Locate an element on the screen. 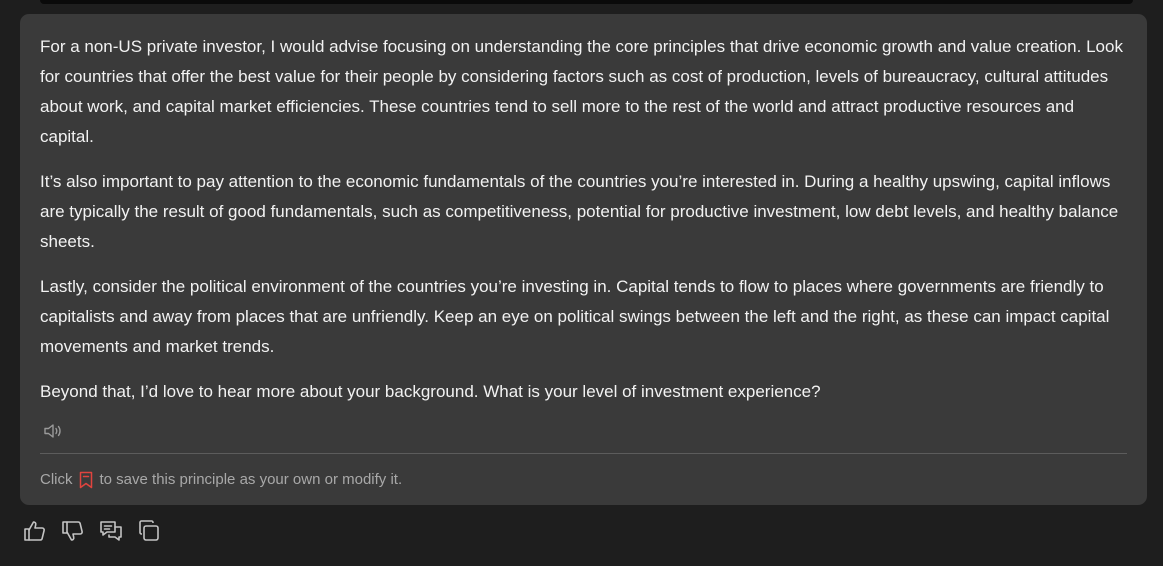  bookmark-icon is located at coordinates (86, 480).